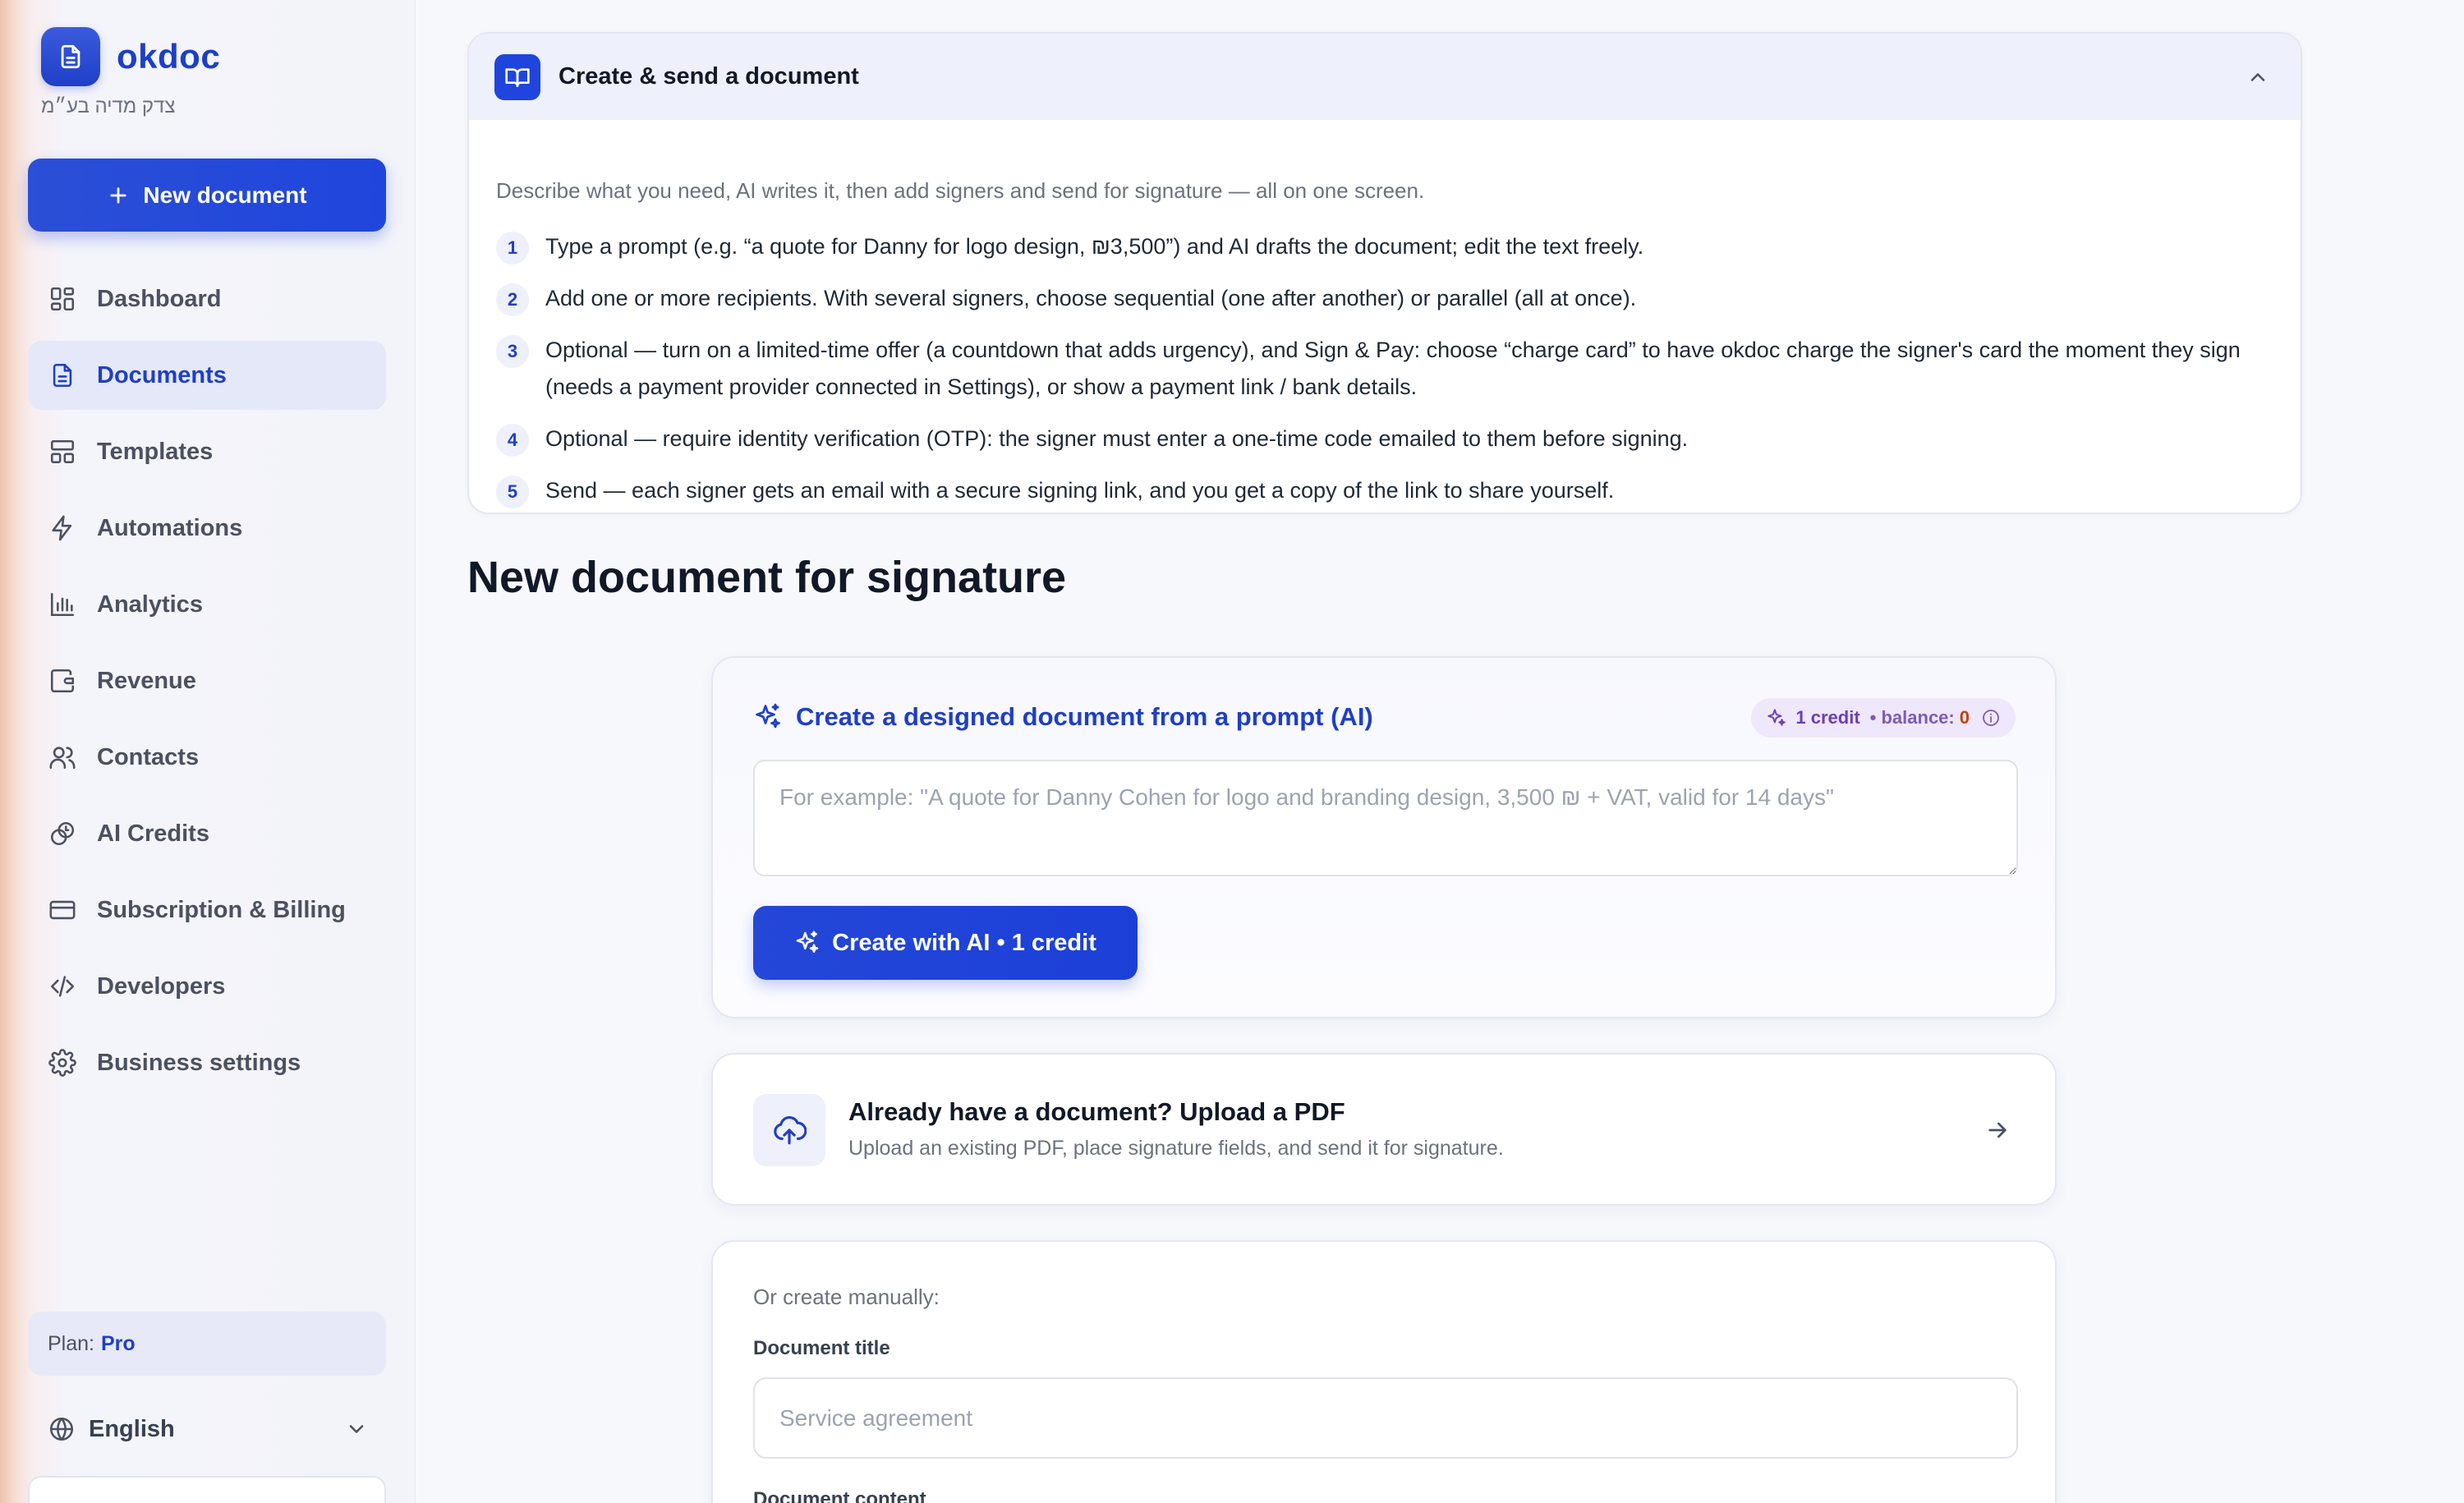 This screenshot has width=2464, height=1503. What do you see at coordinates (148, 756) in the screenshot?
I see `sidebar-item-label: Contacts` at bounding box center [148, 756].